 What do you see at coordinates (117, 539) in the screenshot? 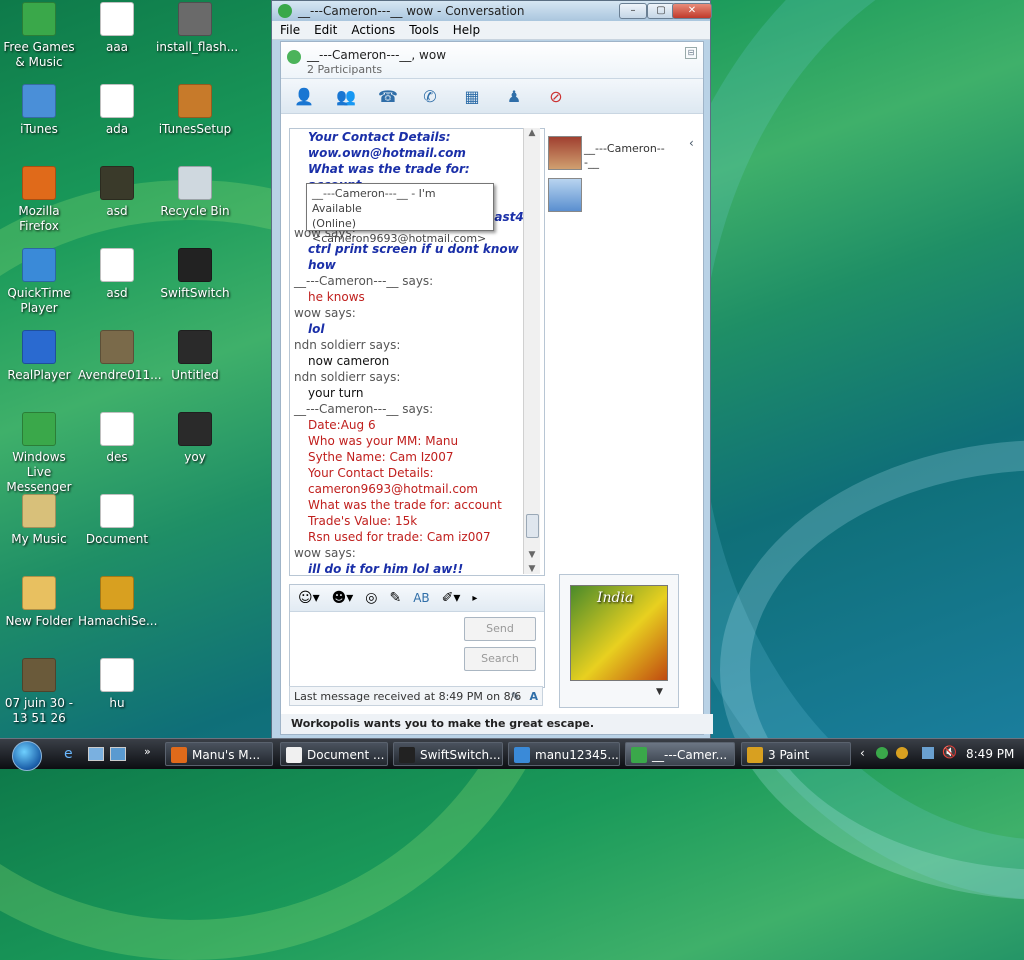
I see `desktop-icon-label: Document` at bounding box center [117, 539].